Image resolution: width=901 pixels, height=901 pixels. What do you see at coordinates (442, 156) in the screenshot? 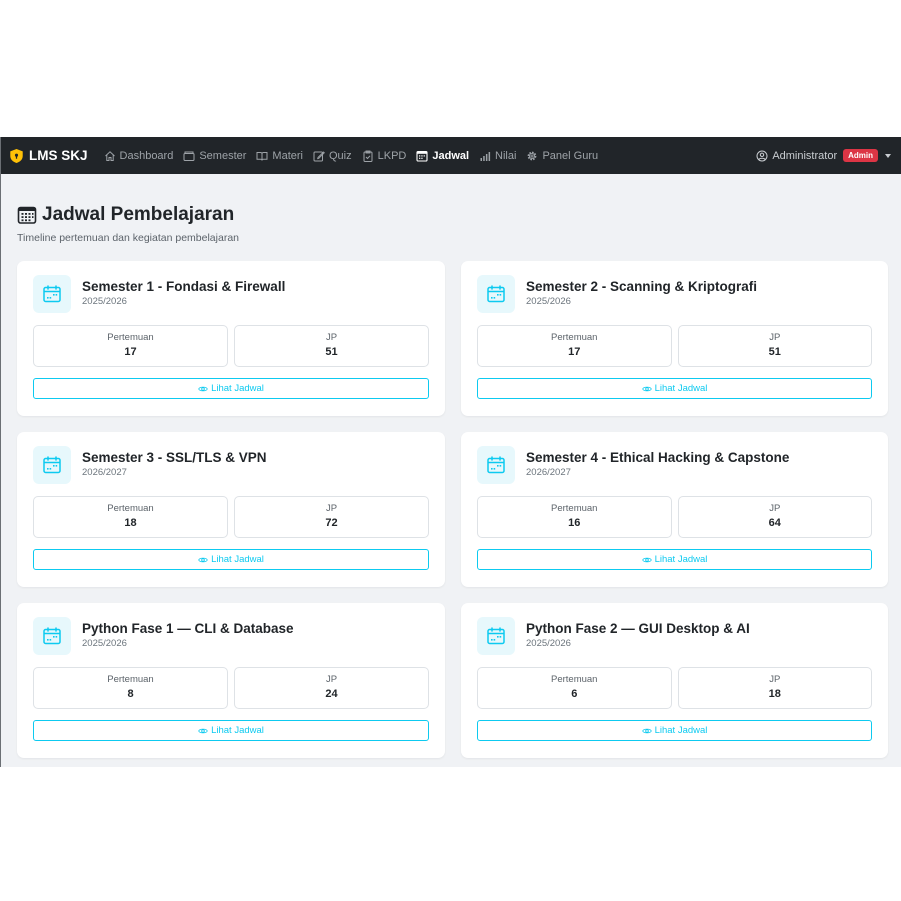
I see `nav-item-jadwal: Jadwal` at bounding box center [442, 156].